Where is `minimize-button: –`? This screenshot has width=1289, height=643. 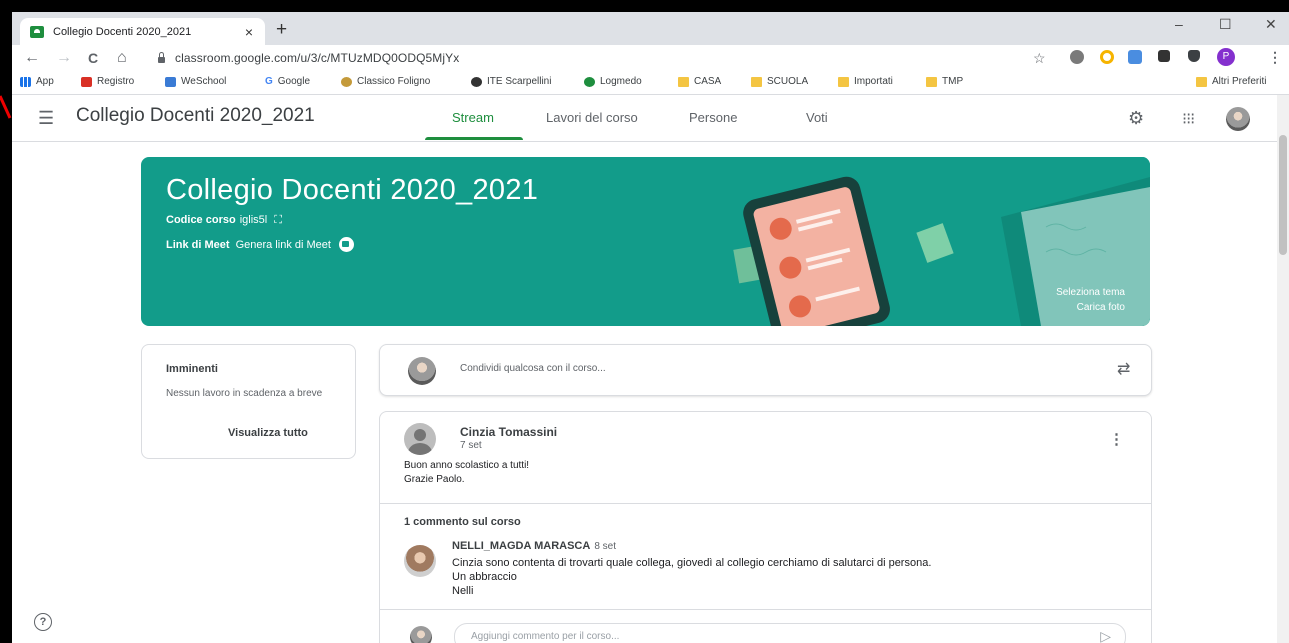
minimize-button: – is located at coordinates (1179, 24).